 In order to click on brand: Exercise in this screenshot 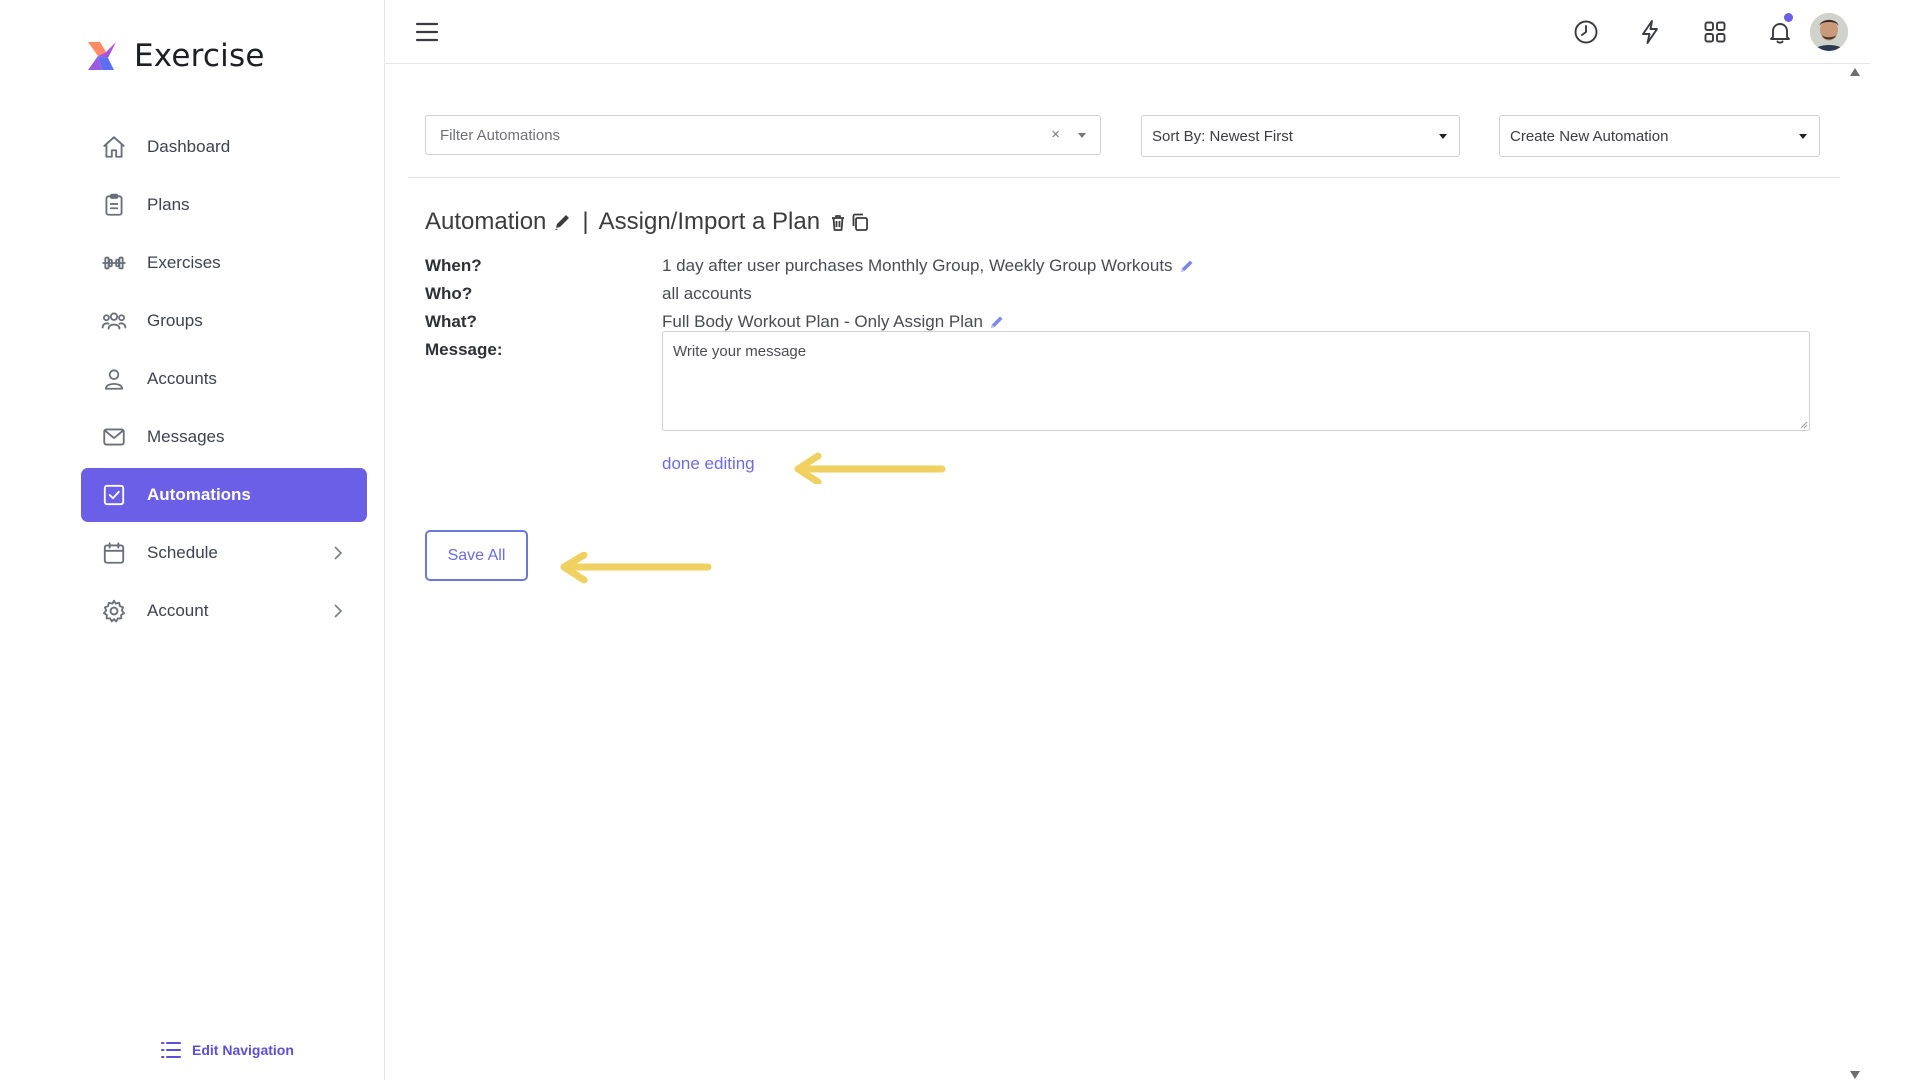, I will do `click(174, 56)`.